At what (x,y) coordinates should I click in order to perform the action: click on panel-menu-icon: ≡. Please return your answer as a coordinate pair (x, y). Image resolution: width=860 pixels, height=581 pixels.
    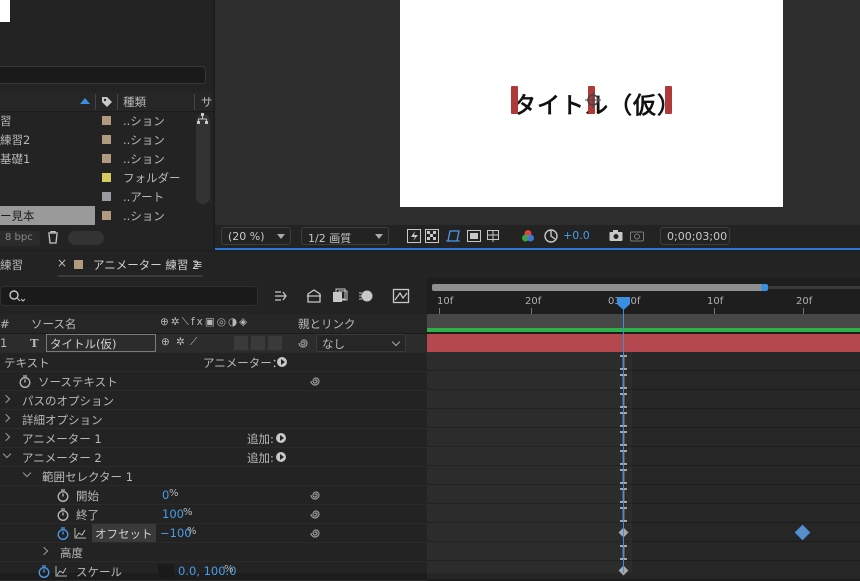
    Looking at the image, I should click on (198, 264).